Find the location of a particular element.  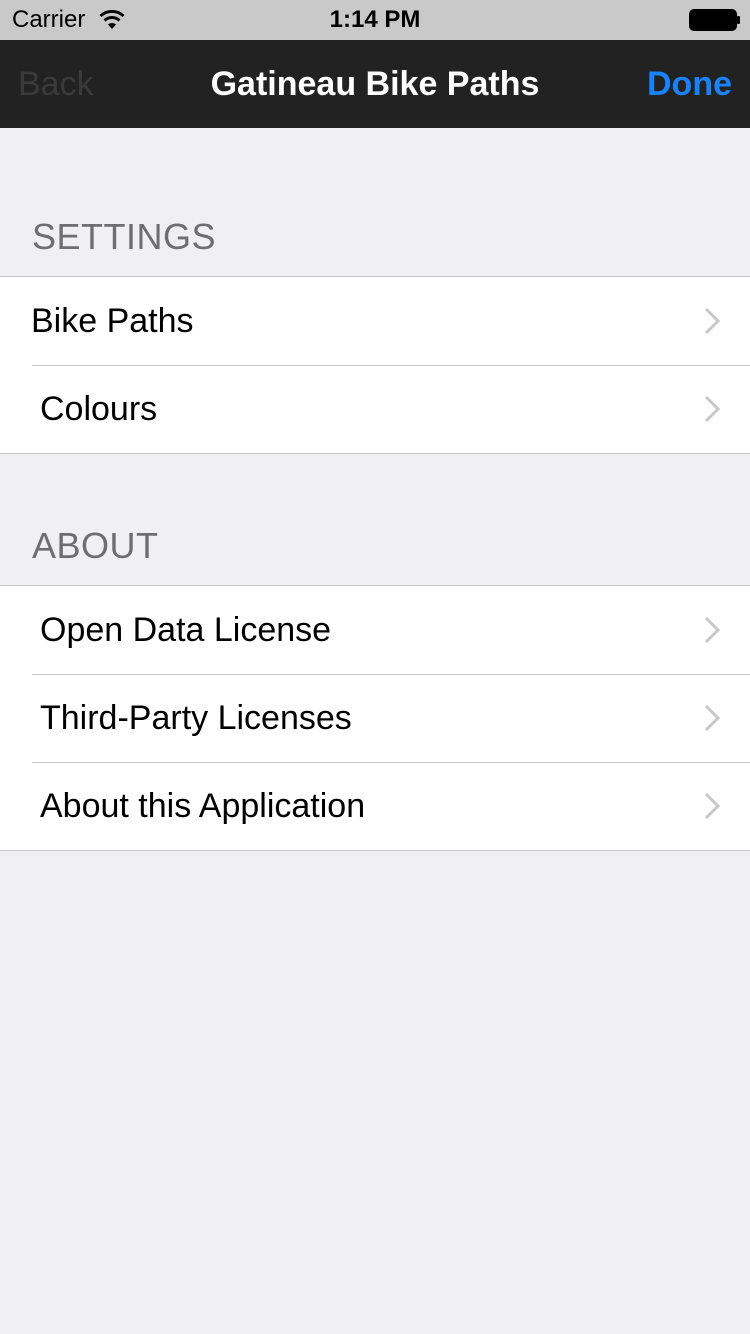

list-item-label: About this Application is located at coordinates (203, 806).